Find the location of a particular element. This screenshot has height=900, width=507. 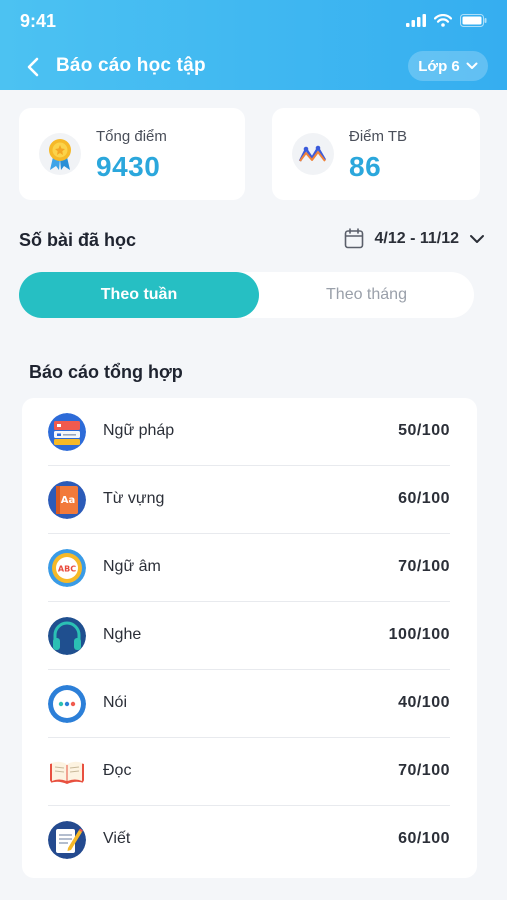

summary-item-label: Nói is located at coordinates (115, 702).